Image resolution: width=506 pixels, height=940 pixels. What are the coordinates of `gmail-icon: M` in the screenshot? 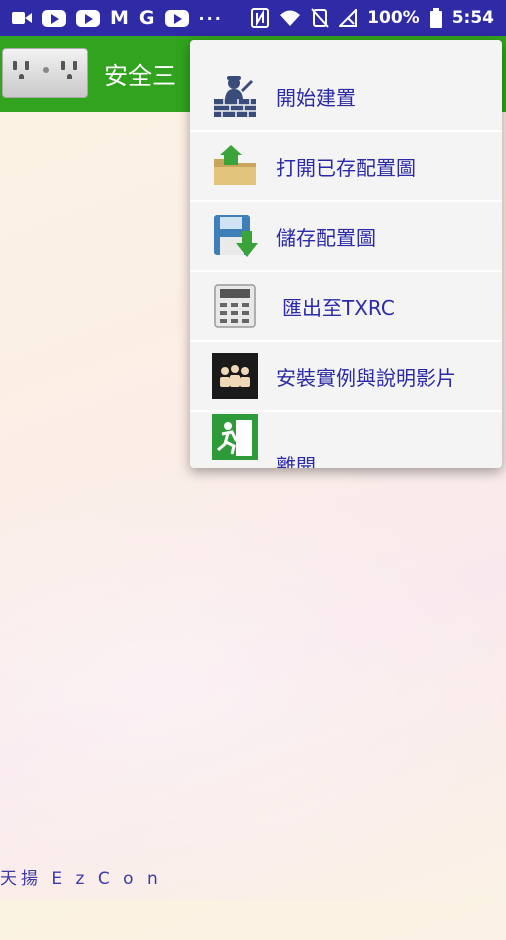 It's located at (119, 18).